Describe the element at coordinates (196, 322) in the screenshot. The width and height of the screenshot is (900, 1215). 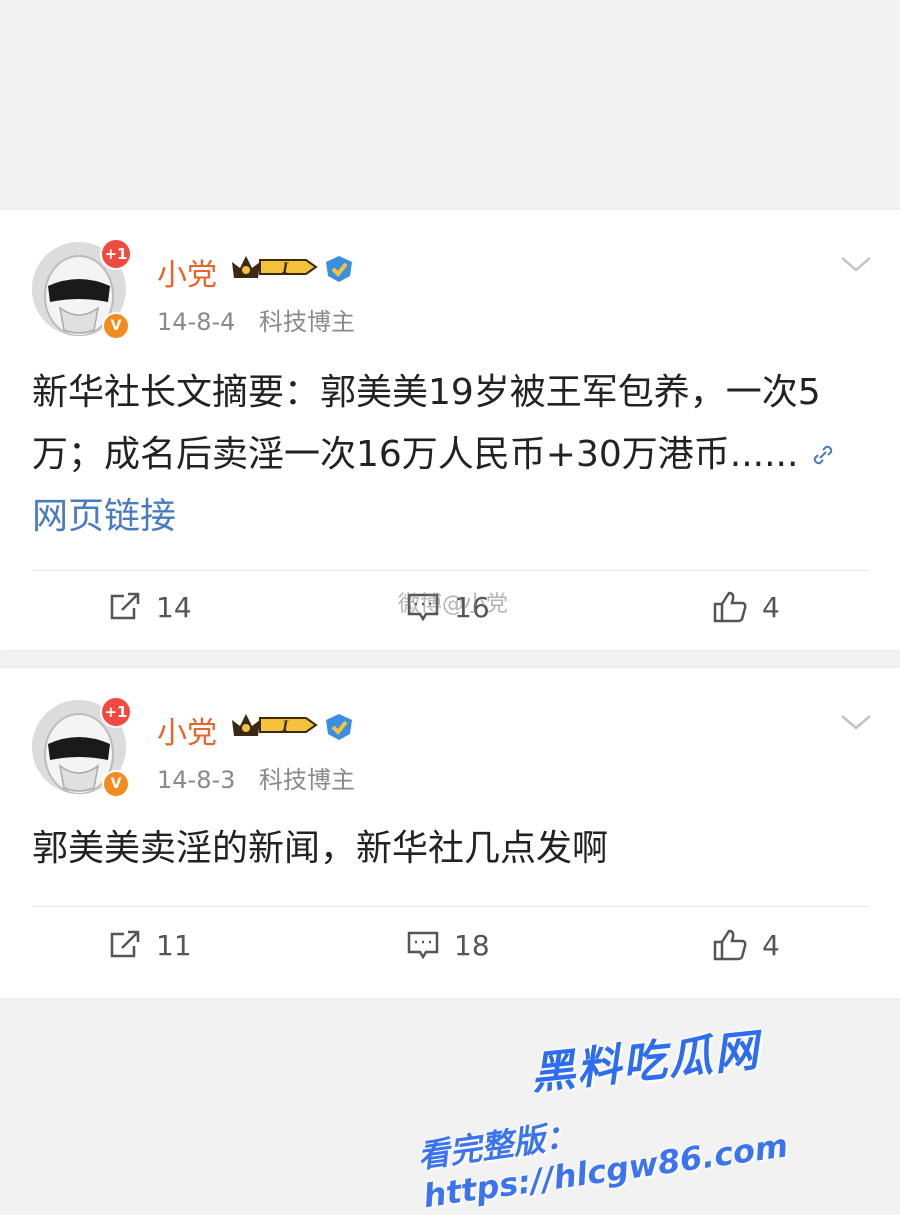
I see `post-time: 14-8-4` at that location.